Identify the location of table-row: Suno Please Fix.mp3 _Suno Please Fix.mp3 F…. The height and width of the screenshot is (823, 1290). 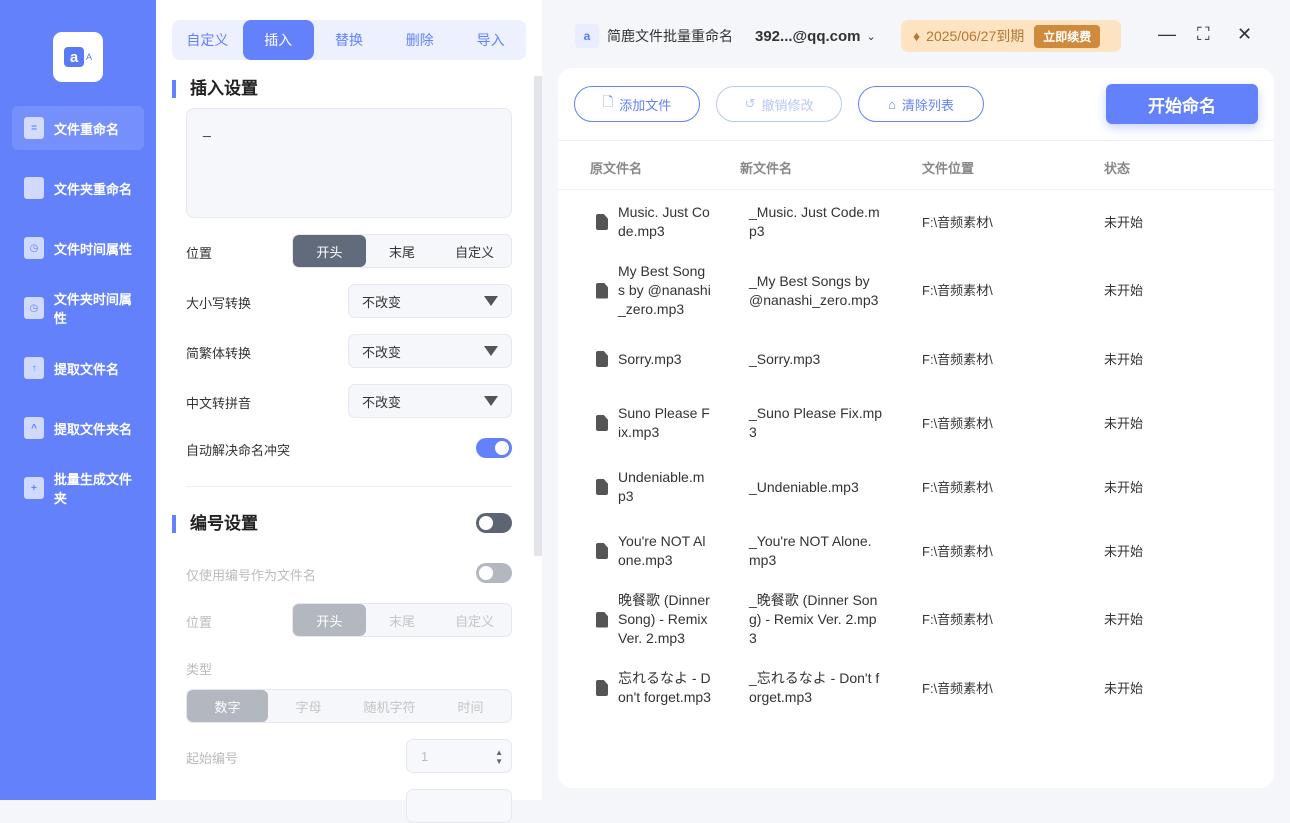
(916, 423).